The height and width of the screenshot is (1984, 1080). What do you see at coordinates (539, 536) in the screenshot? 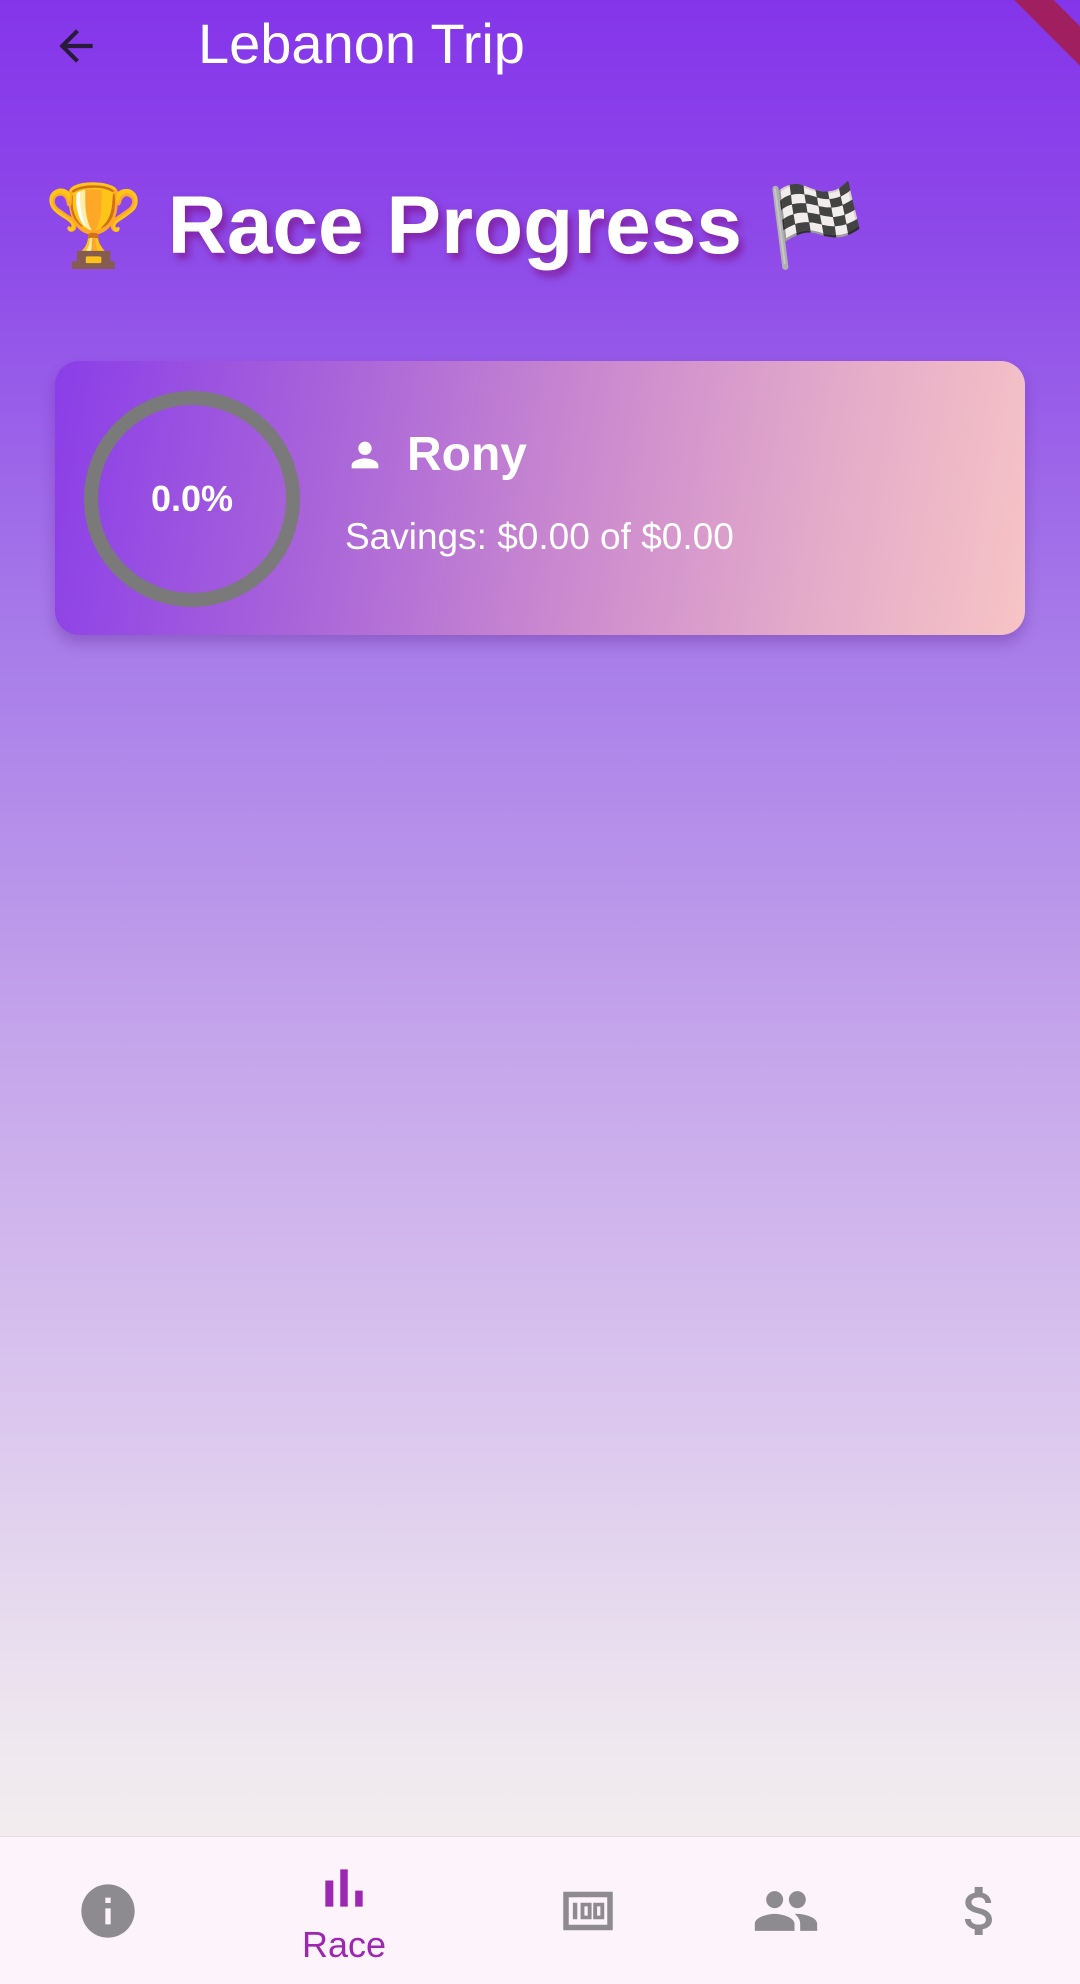
I see `savings-text: Savings: $0.00 of $0.00` at bounding box center [539, 536].